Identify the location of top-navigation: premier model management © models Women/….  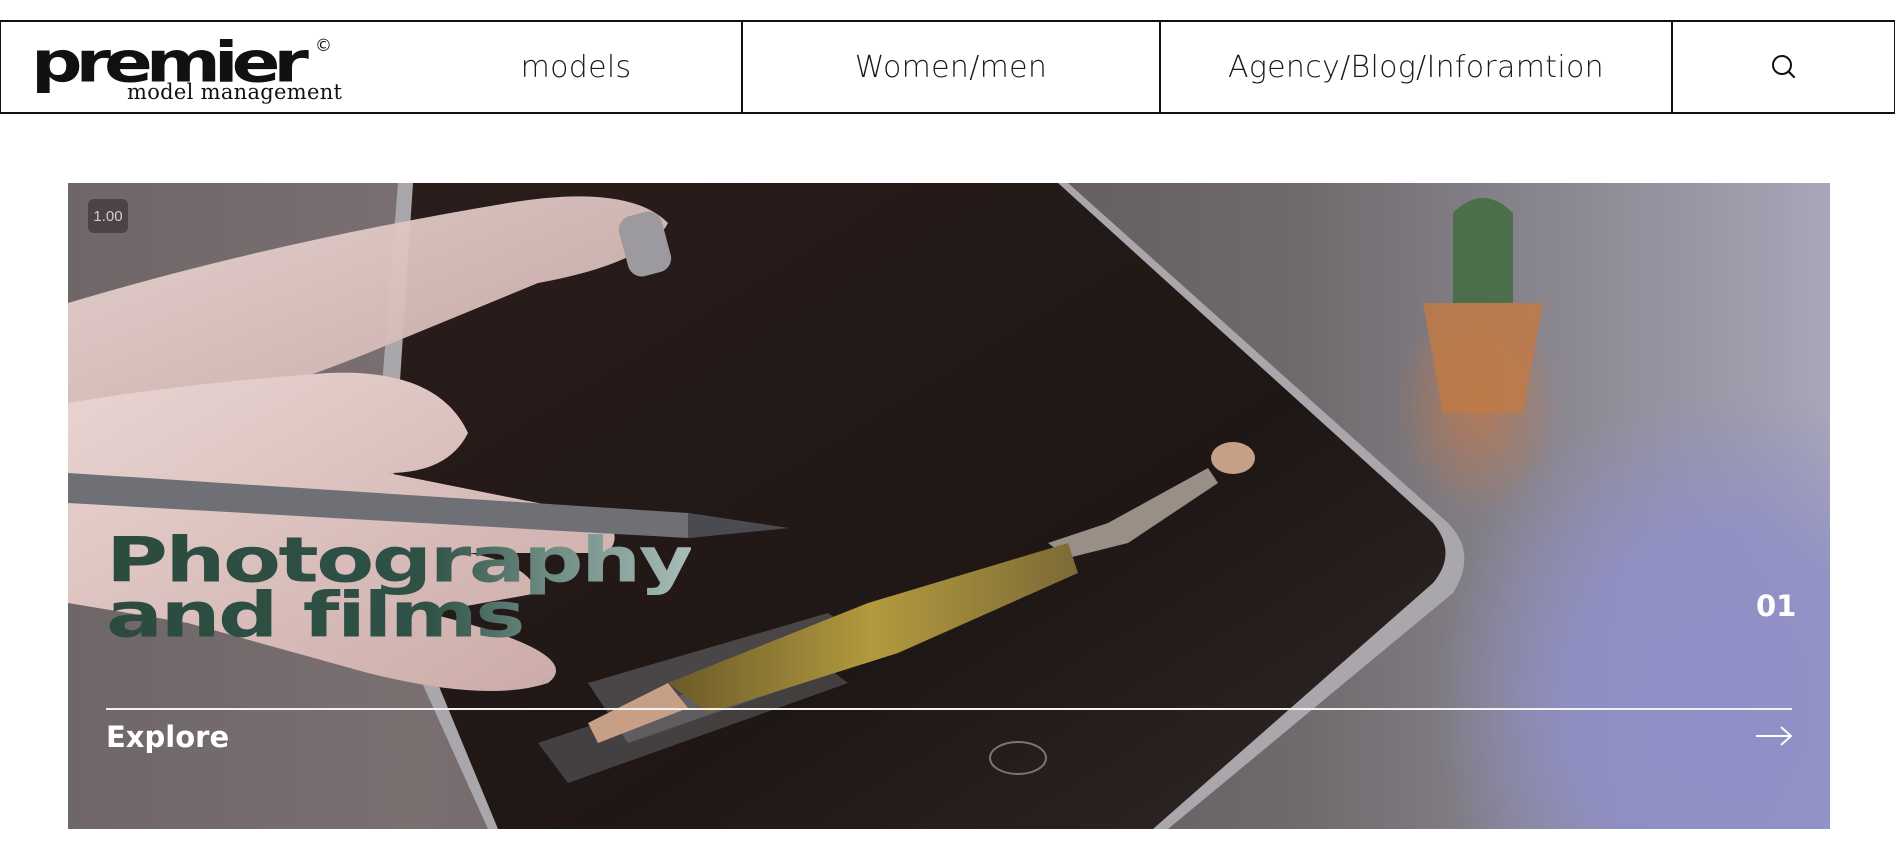
(947, 67).